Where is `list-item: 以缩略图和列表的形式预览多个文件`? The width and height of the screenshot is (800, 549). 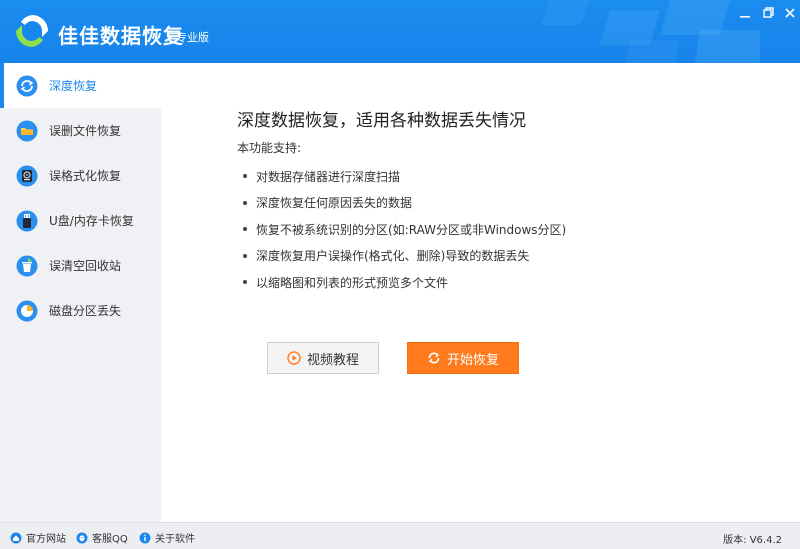
list-item: 以缩略图和列表的形式预览多个文件 is located at coordinates (404, 282).